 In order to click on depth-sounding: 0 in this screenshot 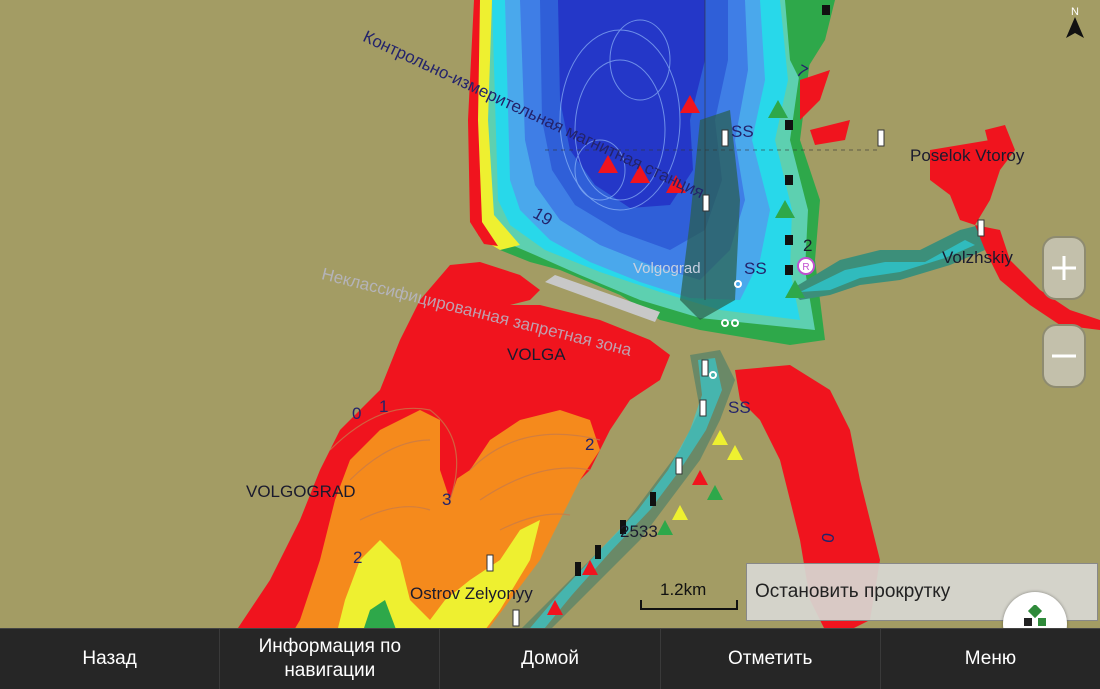, I will do `click(357, 413)`.